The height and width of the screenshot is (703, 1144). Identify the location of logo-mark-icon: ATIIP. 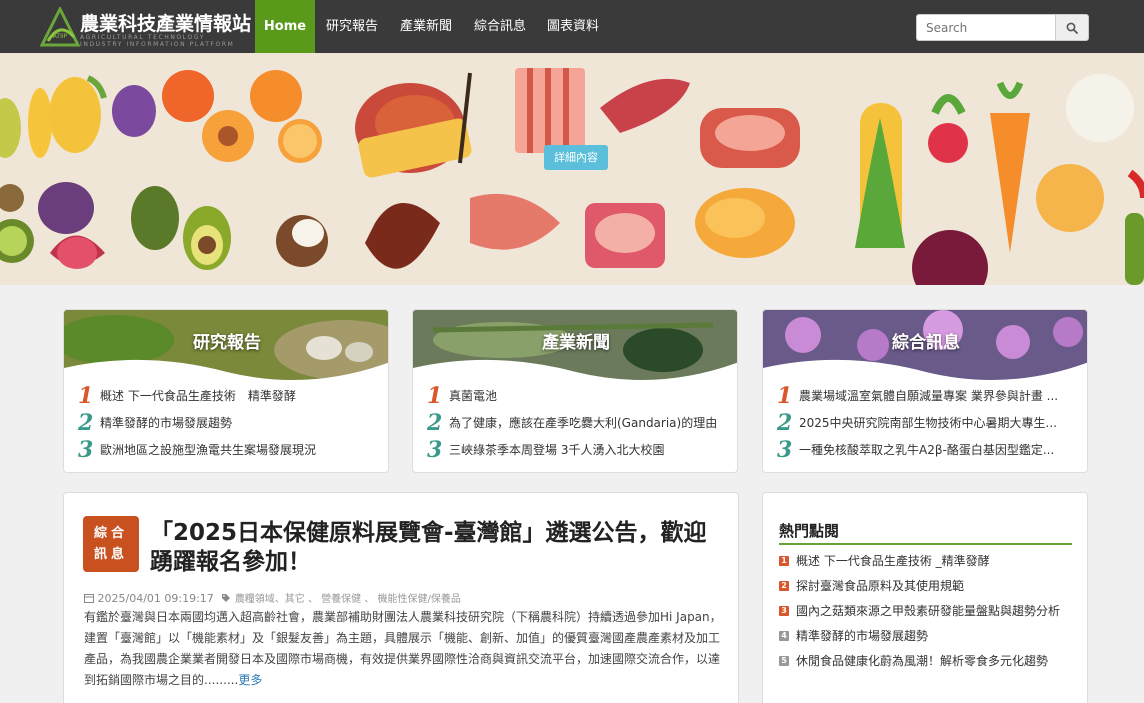
(60, 27).